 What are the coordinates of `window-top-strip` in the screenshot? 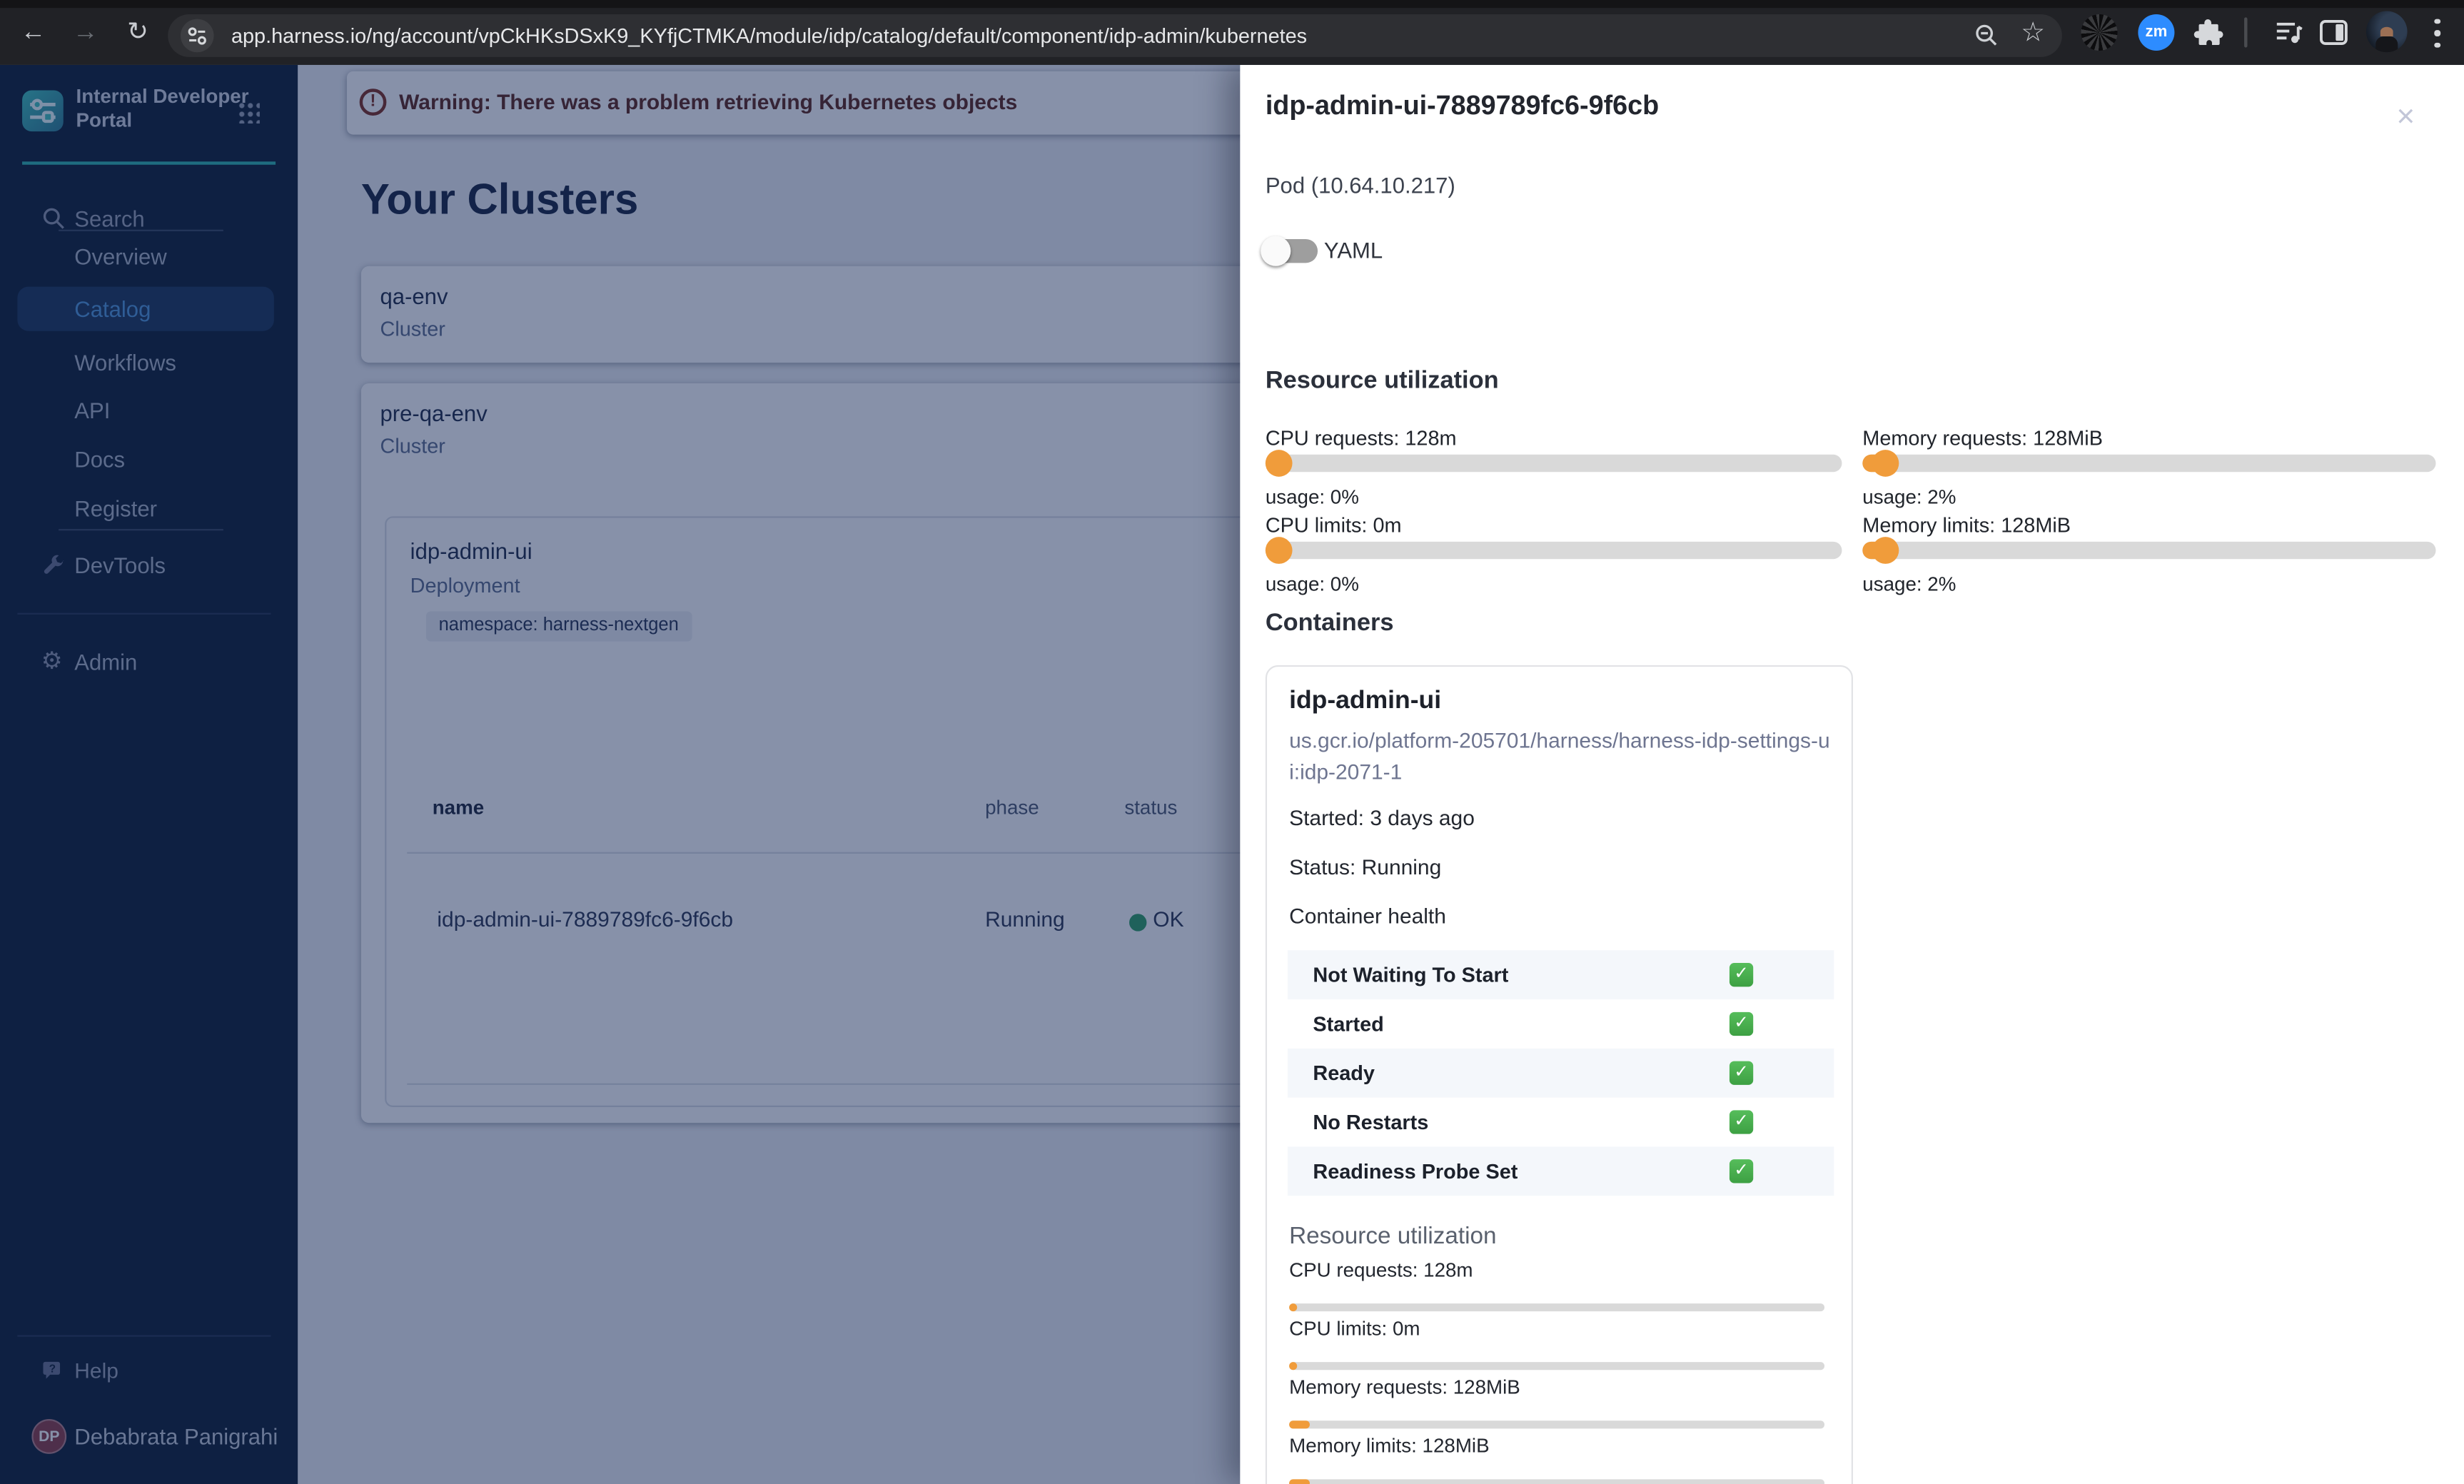 It's located at (1232, 4).